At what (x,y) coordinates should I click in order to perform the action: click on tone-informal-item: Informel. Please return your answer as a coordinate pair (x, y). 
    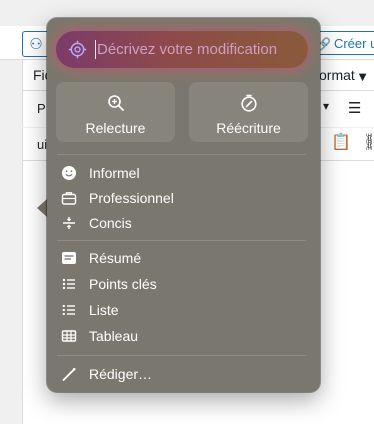
    Looking at the image, I should click on (183, 173).